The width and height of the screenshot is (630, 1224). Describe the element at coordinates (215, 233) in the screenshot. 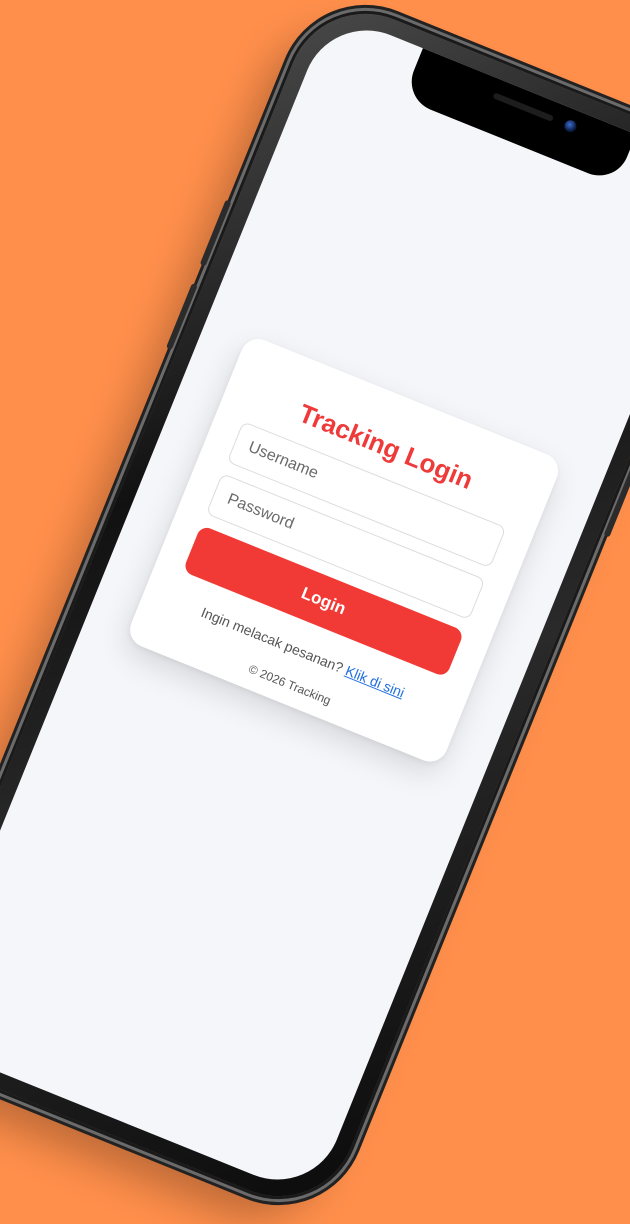

I see `volume-up-button` at that location.